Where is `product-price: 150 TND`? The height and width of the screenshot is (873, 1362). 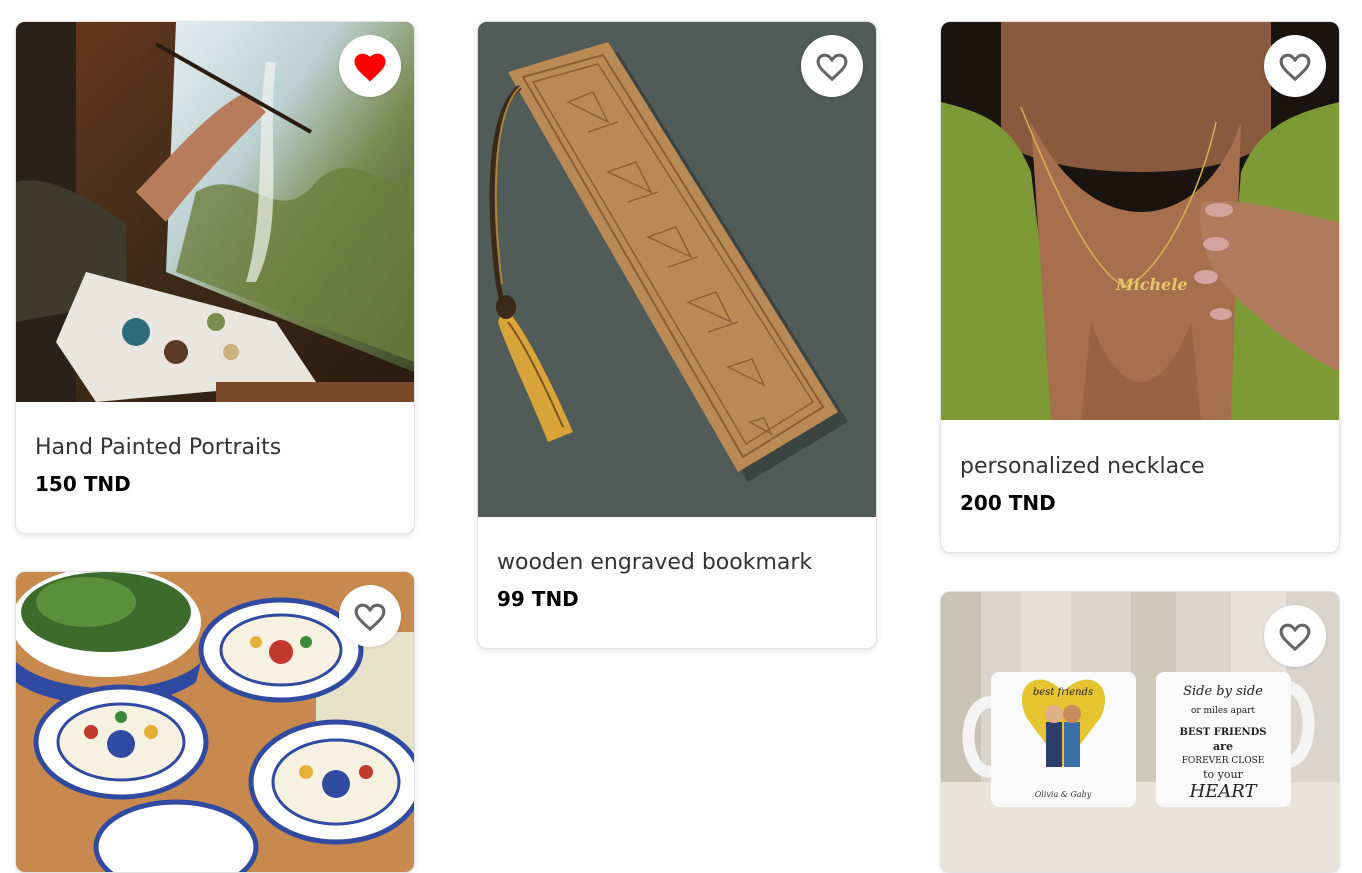 product-price: 150 TND is located at coordinates (83, 484).